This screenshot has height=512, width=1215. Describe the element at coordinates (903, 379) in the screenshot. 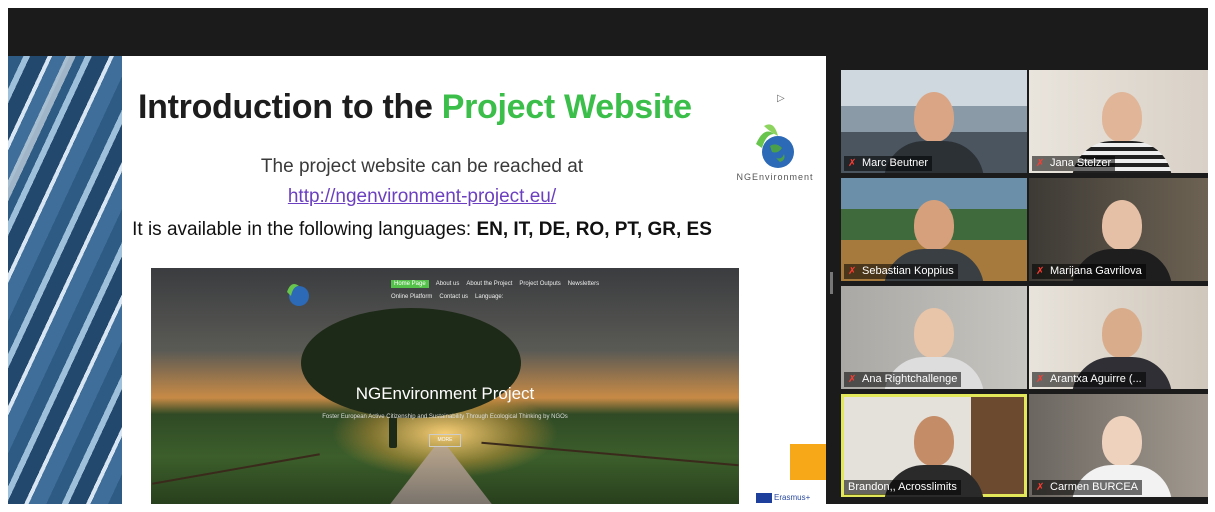

I see `participant-name-label: ✗ Ana Rightchallenge` at that location.